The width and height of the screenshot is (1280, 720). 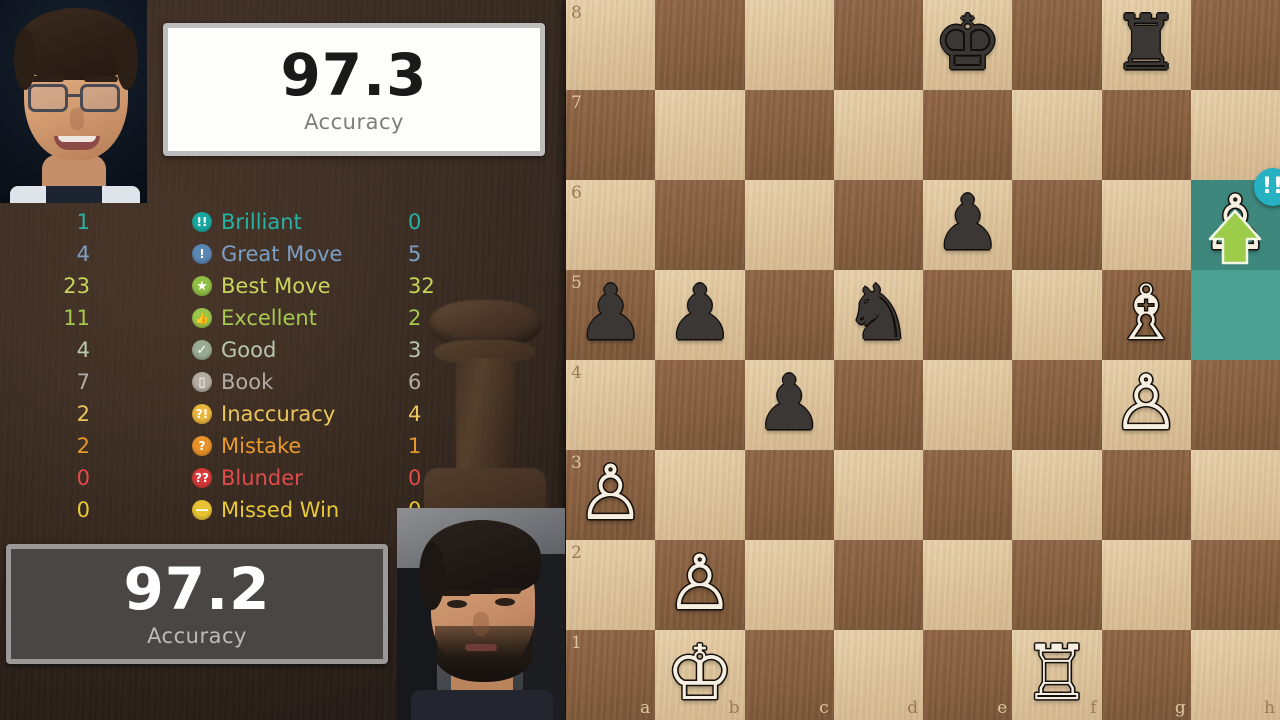 What do you see at coordinates (611, 405) in the screenshot?
I see `board-square-a4: 4` at bounding box center [611, 405].